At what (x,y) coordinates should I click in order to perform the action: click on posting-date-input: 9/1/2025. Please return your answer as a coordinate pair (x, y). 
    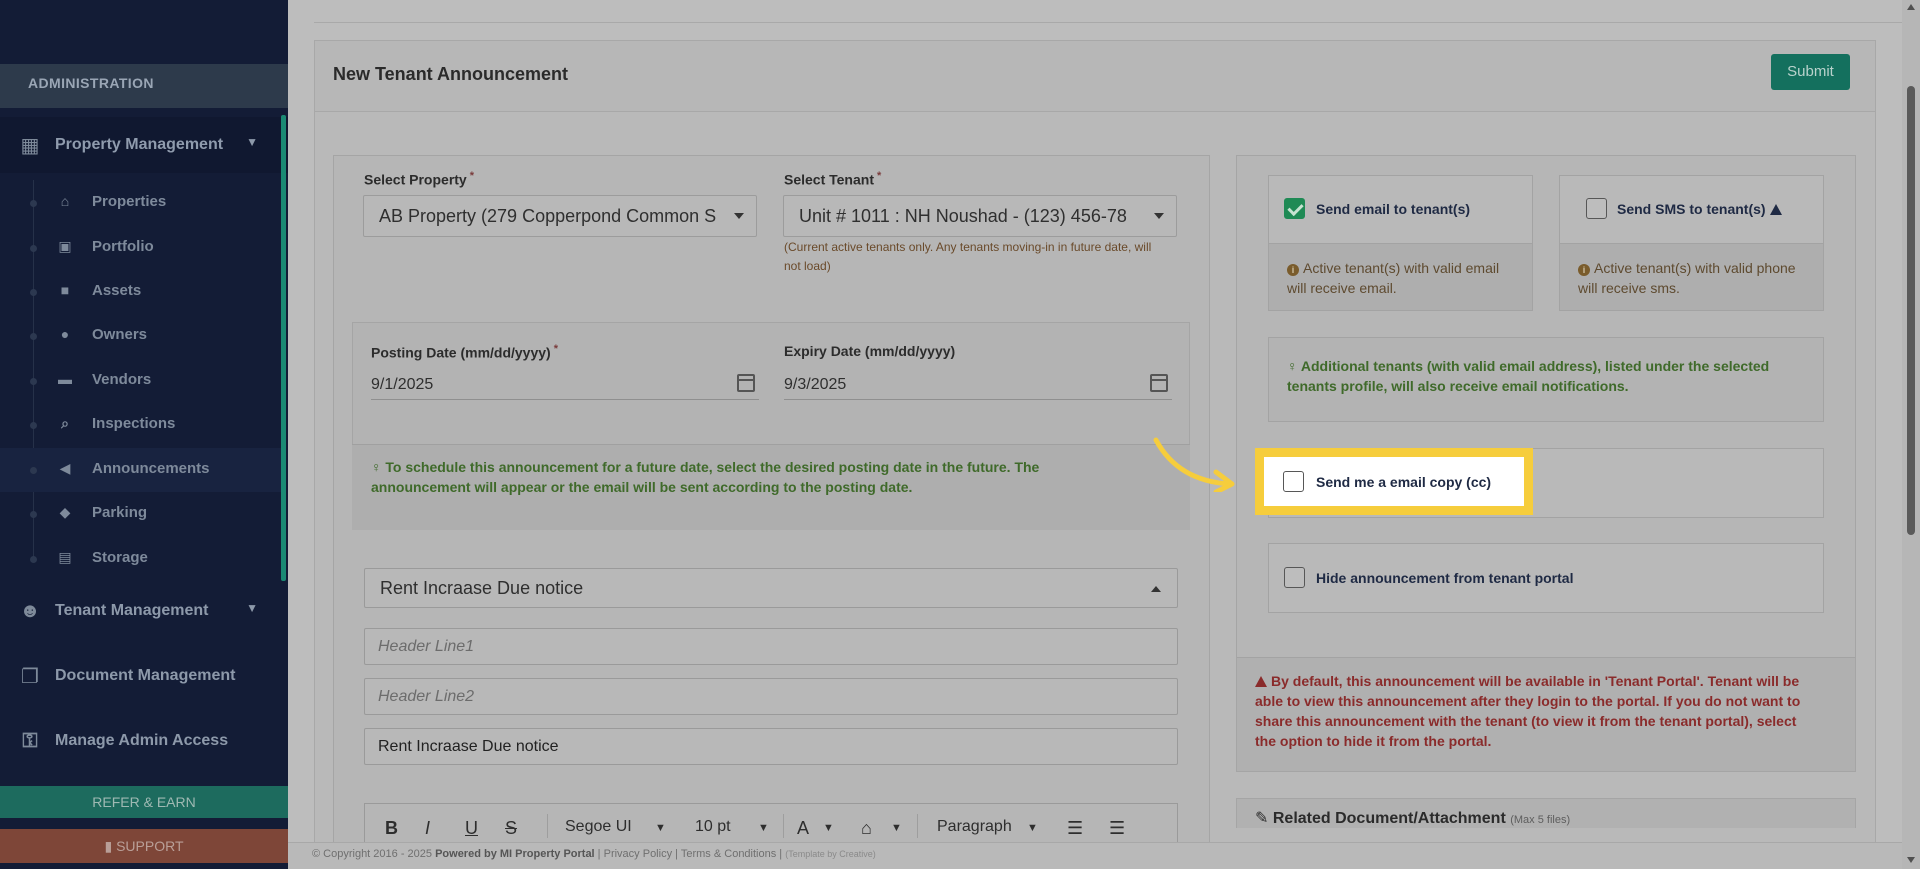
    Looking at the image, I should click on (565, 385).